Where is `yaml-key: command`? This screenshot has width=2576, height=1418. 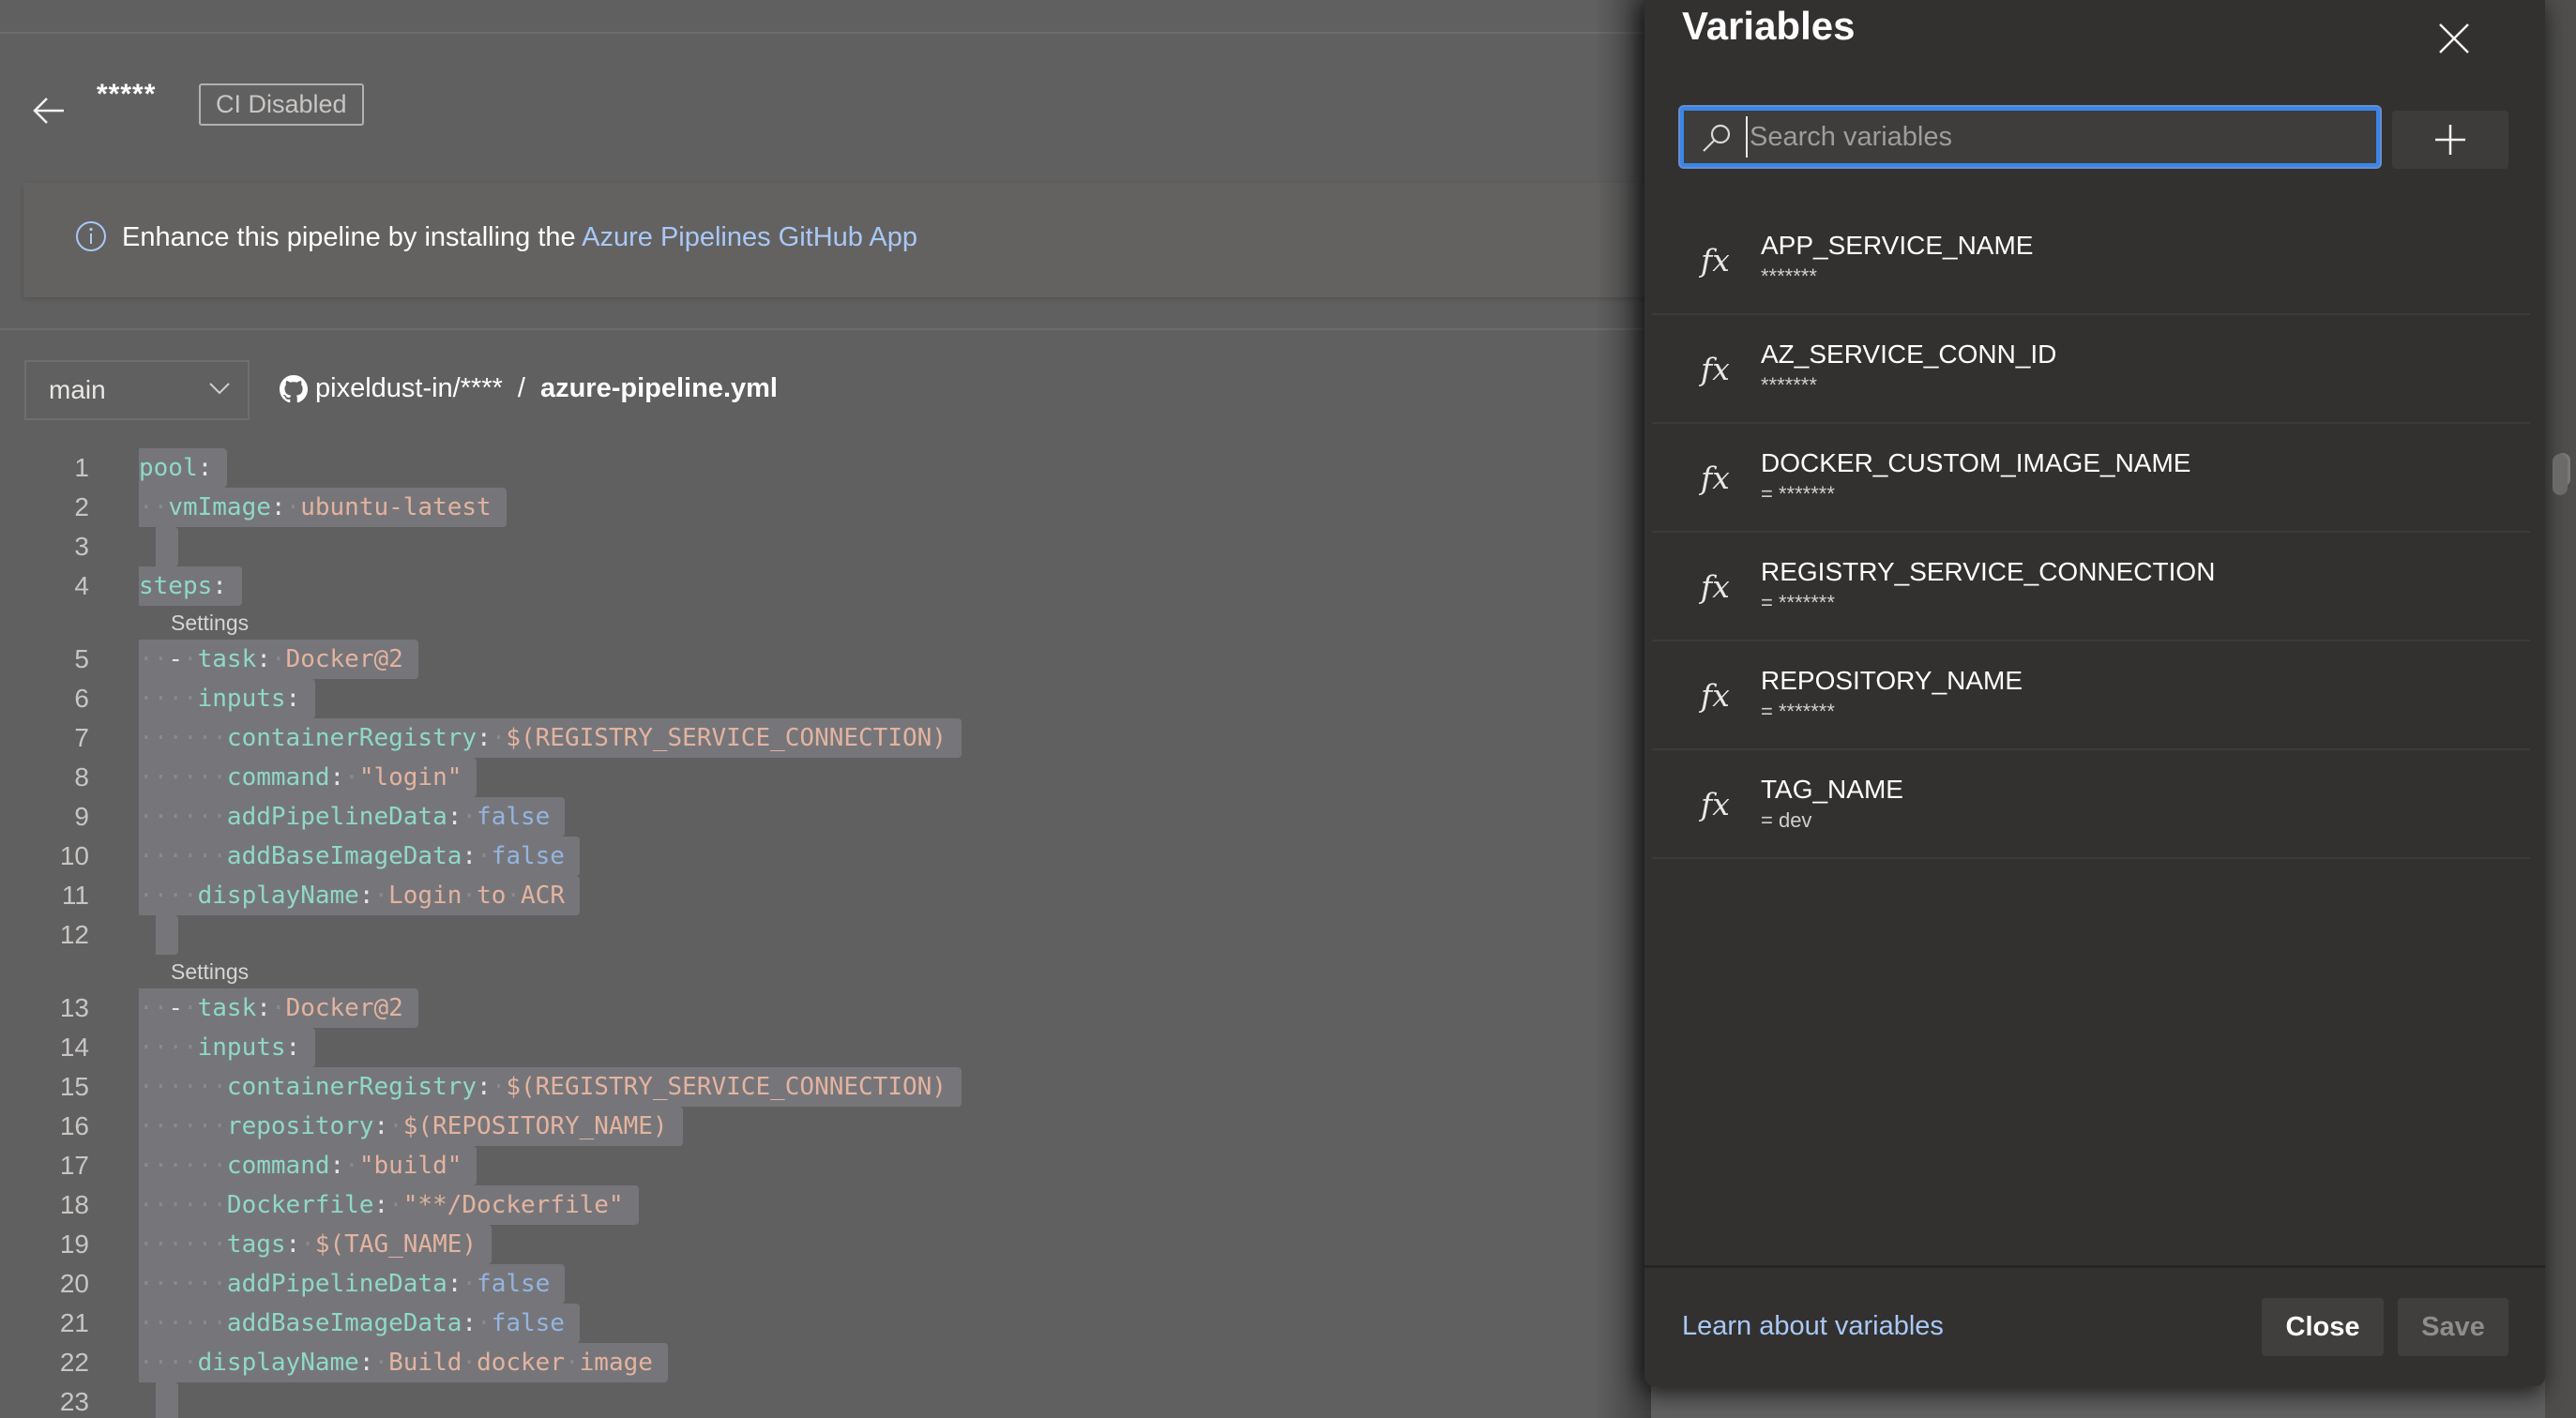 yaml-key: command is located at coordinates (278, 777).